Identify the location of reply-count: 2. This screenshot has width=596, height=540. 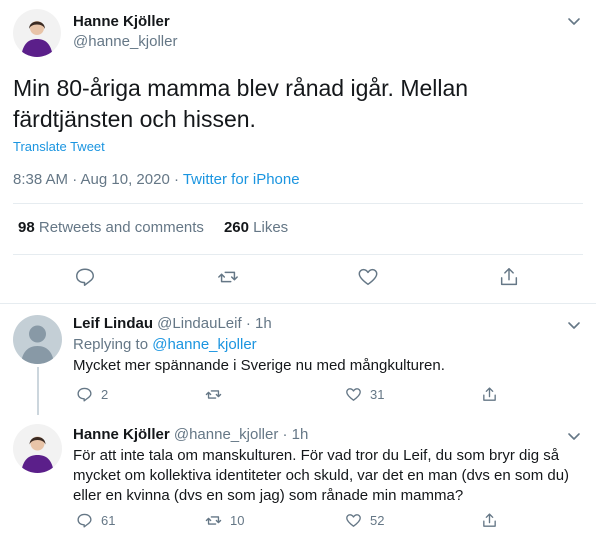
(105, 394).